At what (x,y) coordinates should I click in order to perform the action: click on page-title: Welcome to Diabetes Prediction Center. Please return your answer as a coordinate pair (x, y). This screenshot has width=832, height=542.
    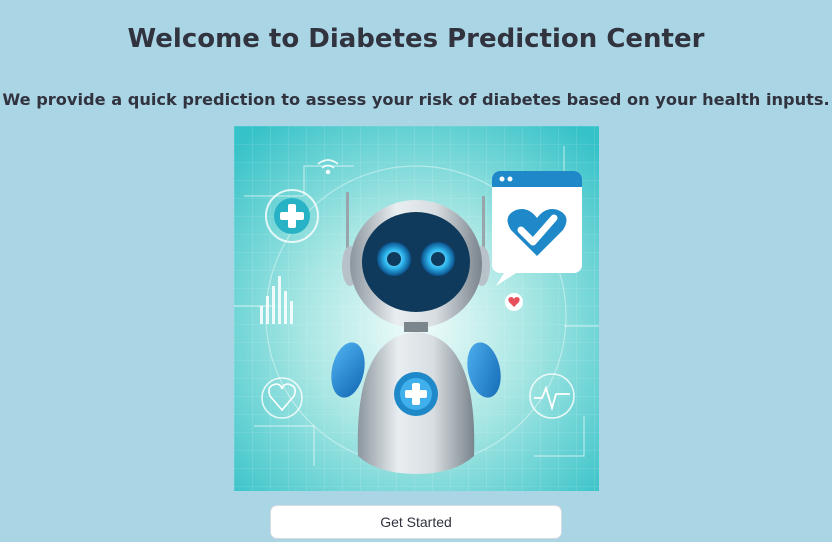
    Looking at the image, I should click on (416, 39).